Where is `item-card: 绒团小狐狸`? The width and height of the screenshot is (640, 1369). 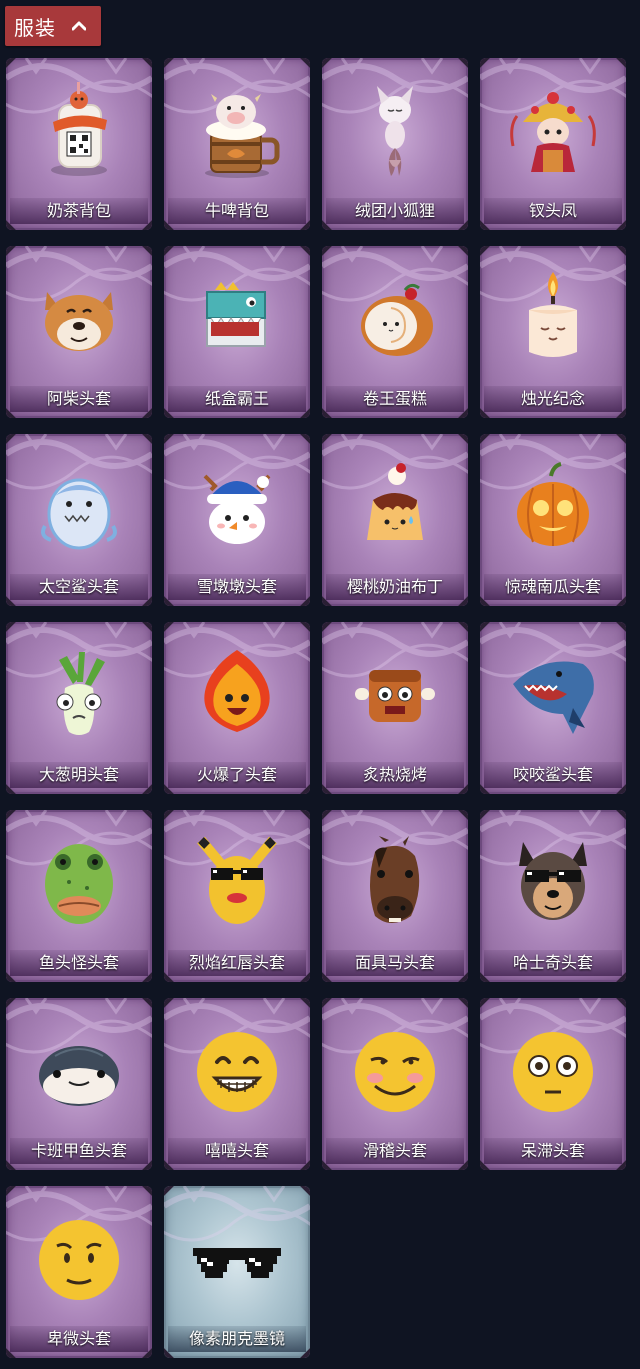
item-card: 绒团小狐狸 is located at coordinates (395, 144).